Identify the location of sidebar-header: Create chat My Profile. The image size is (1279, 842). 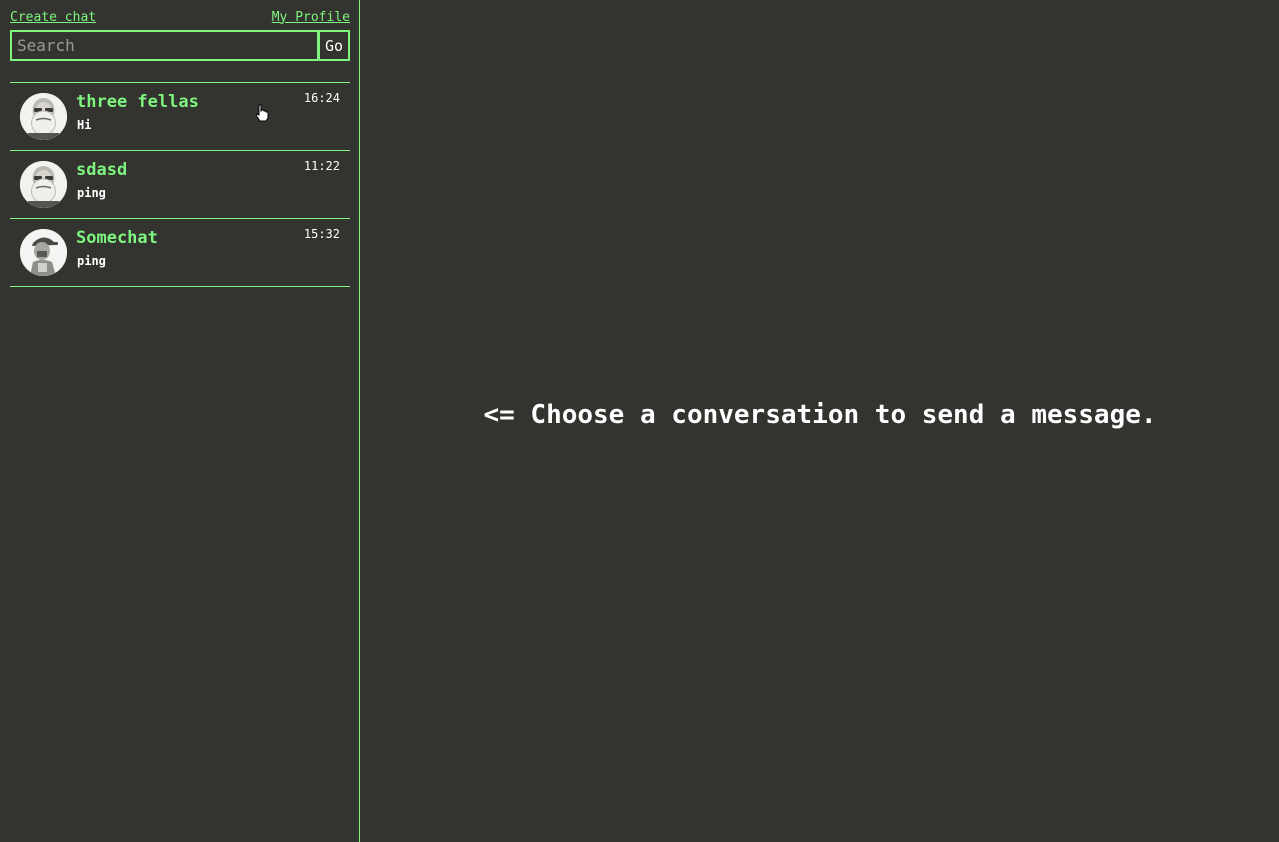
(180, 17).